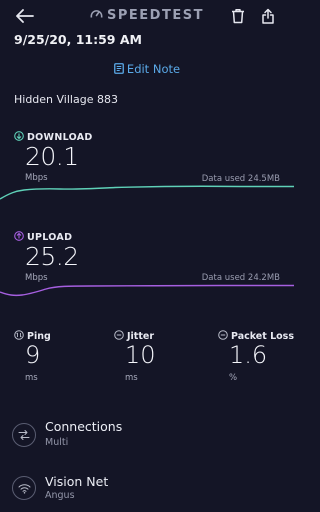  What do you see at coordinates (147, 434) in the screenshot?
I see `connections-row: Connections Multi` at bounding box center [147, 434].